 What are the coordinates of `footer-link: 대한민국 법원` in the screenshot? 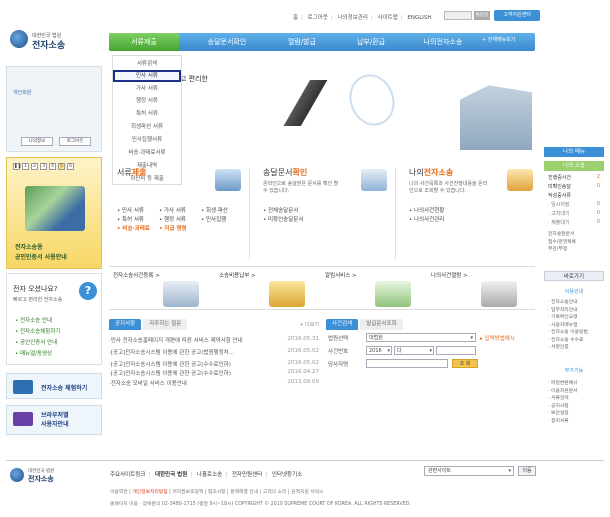 It's located at (171, 475).